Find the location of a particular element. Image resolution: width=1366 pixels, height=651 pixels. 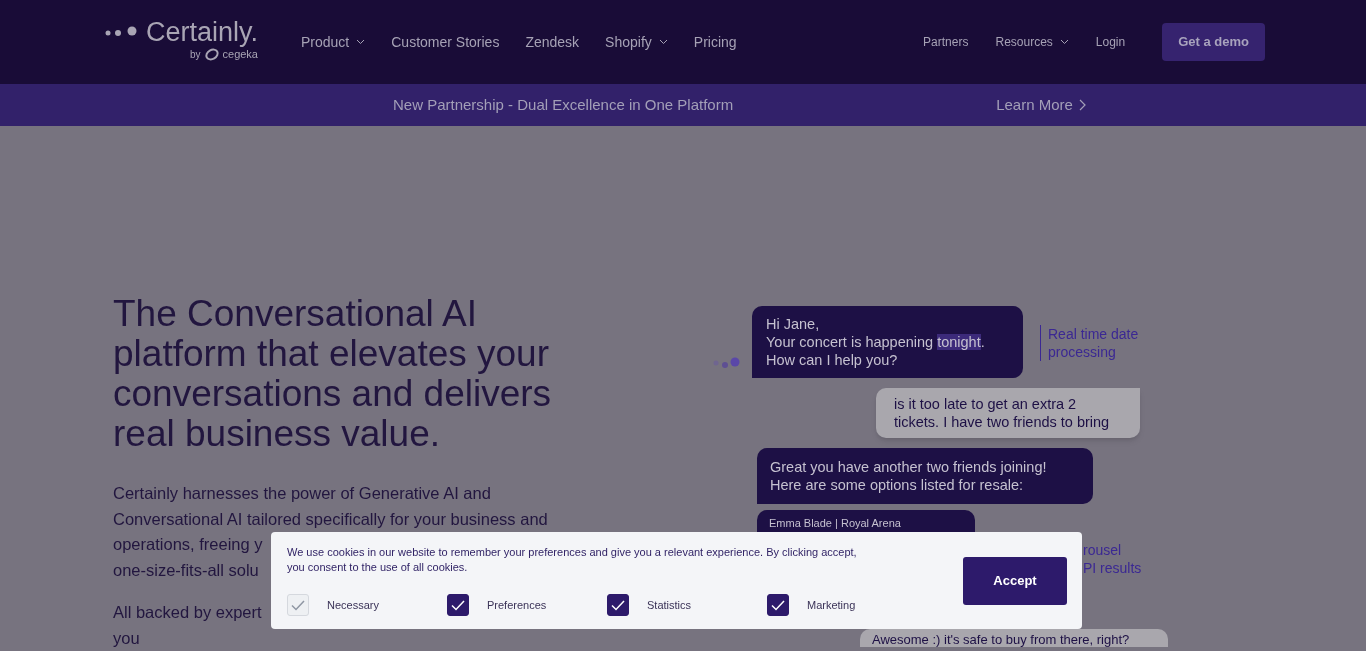

user-message: is it too late to get an extra 2 tickets. I have two friends to bring is located at coordinates (1008, 413).